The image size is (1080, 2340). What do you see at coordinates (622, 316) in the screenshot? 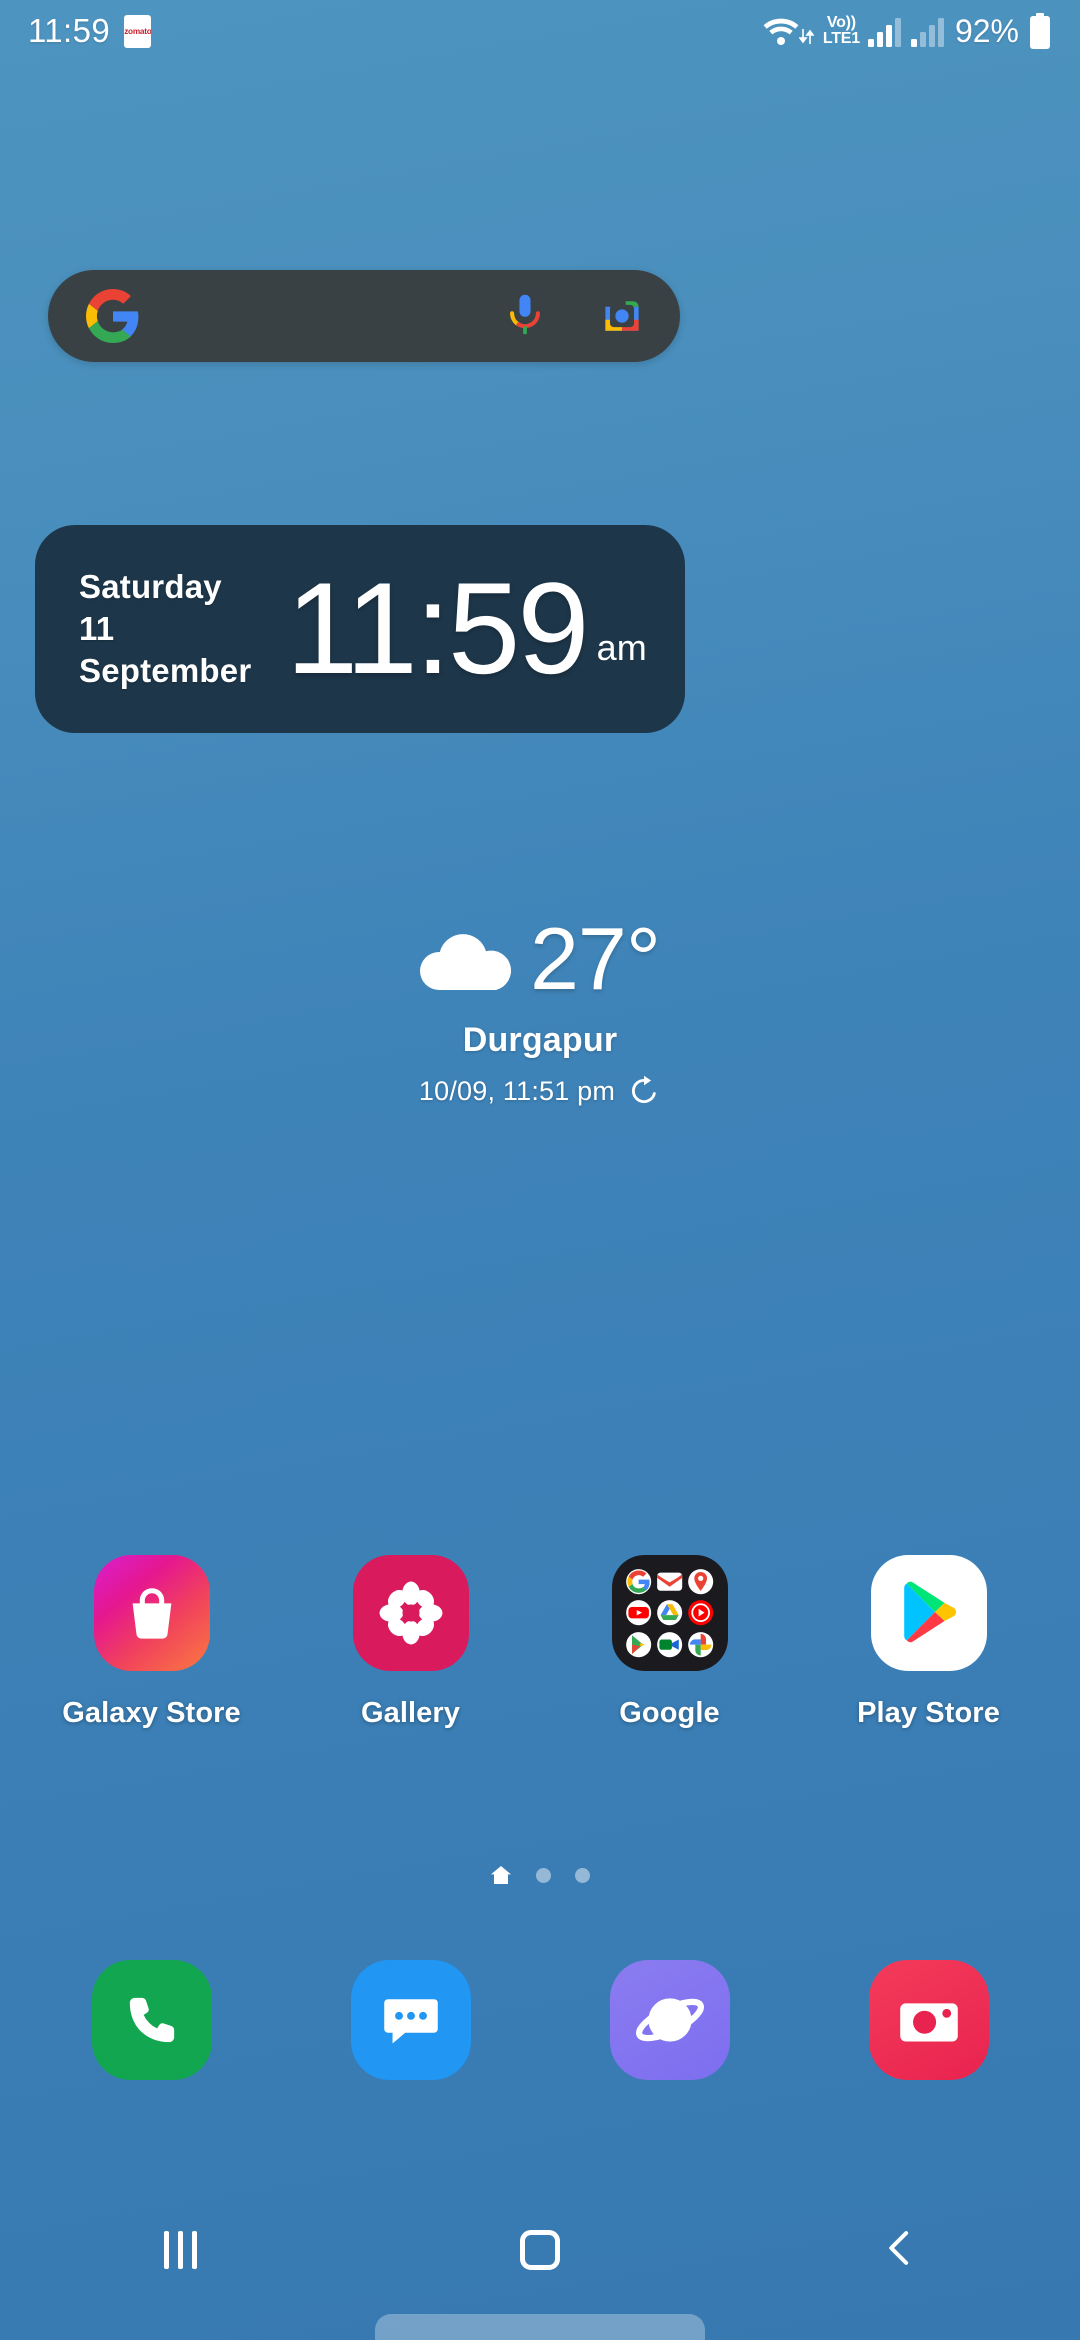
I see `google-lens-camera-icon` at bounding box center [622, 316].